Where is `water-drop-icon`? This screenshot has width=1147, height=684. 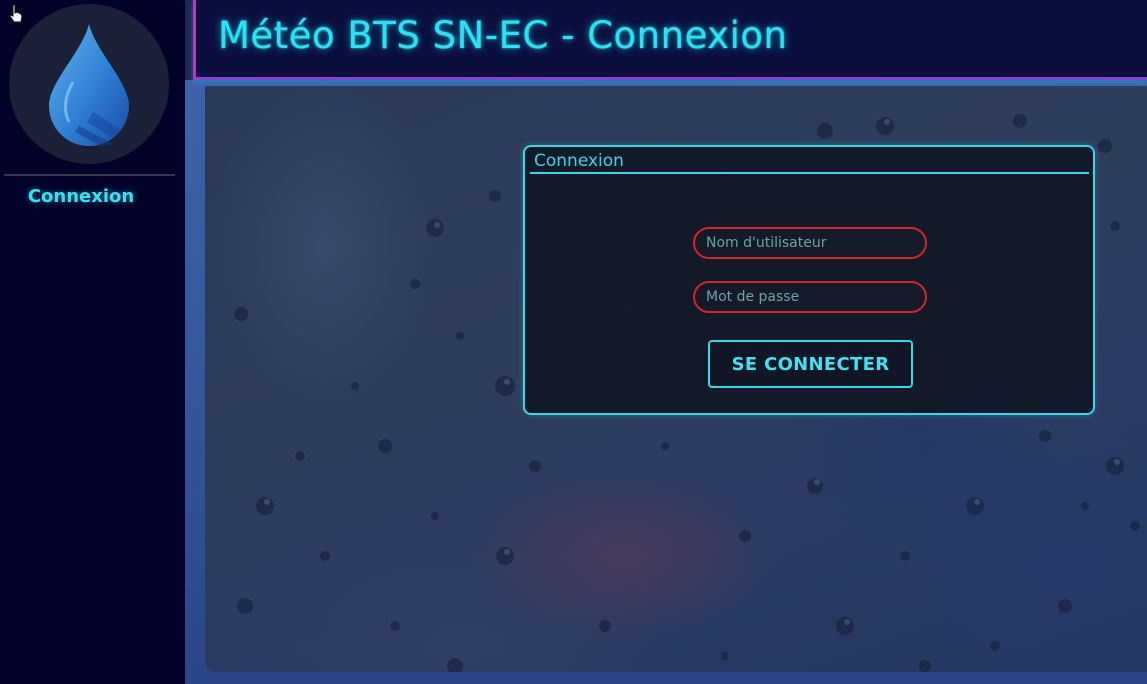 water-drop-icon is located at coordinates (89, 85).